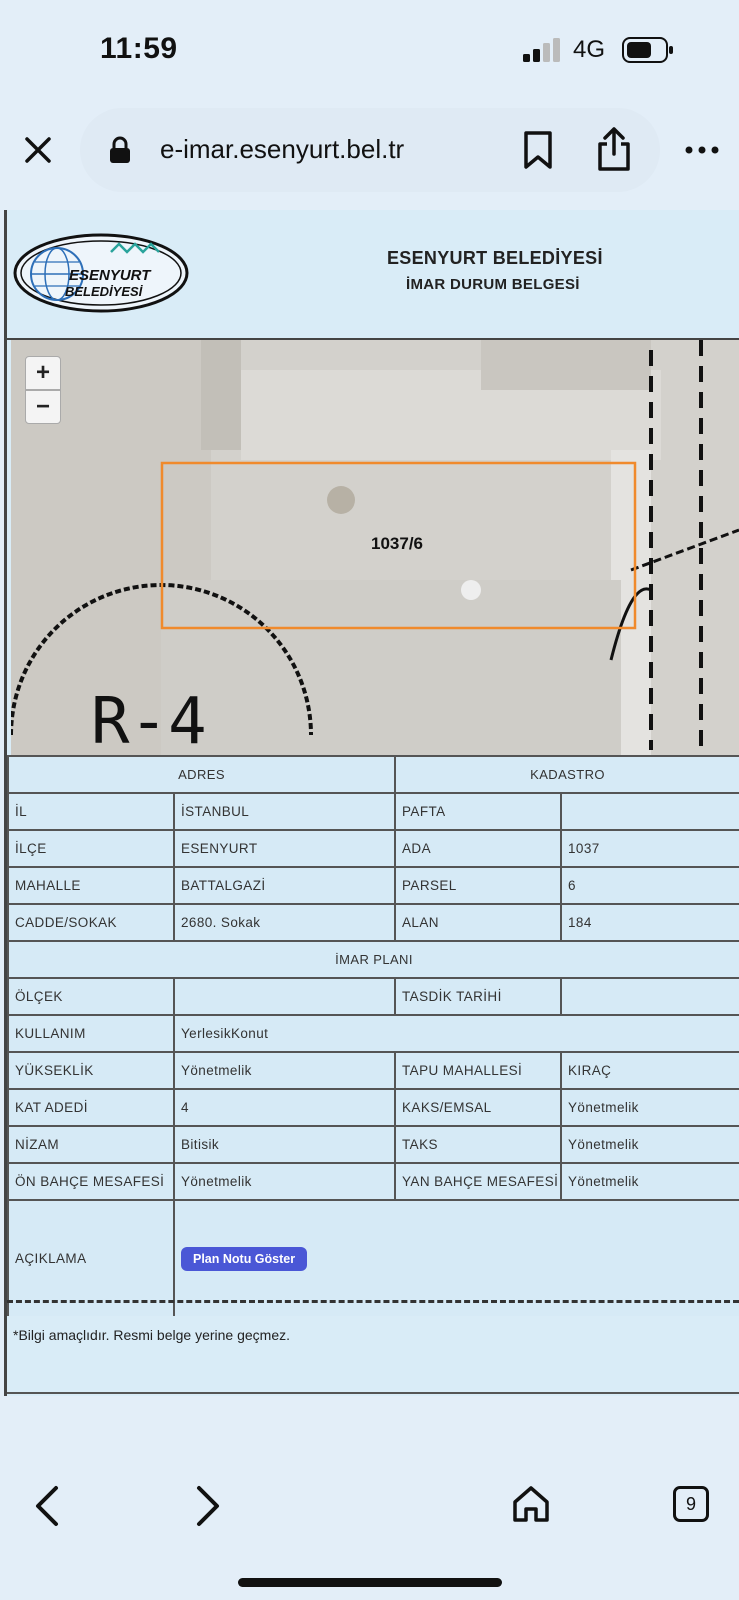 Image resolution: width=739 pixels, height=1600 pixels. I want to click on row-value: ESENYURT, so click(284, 848).